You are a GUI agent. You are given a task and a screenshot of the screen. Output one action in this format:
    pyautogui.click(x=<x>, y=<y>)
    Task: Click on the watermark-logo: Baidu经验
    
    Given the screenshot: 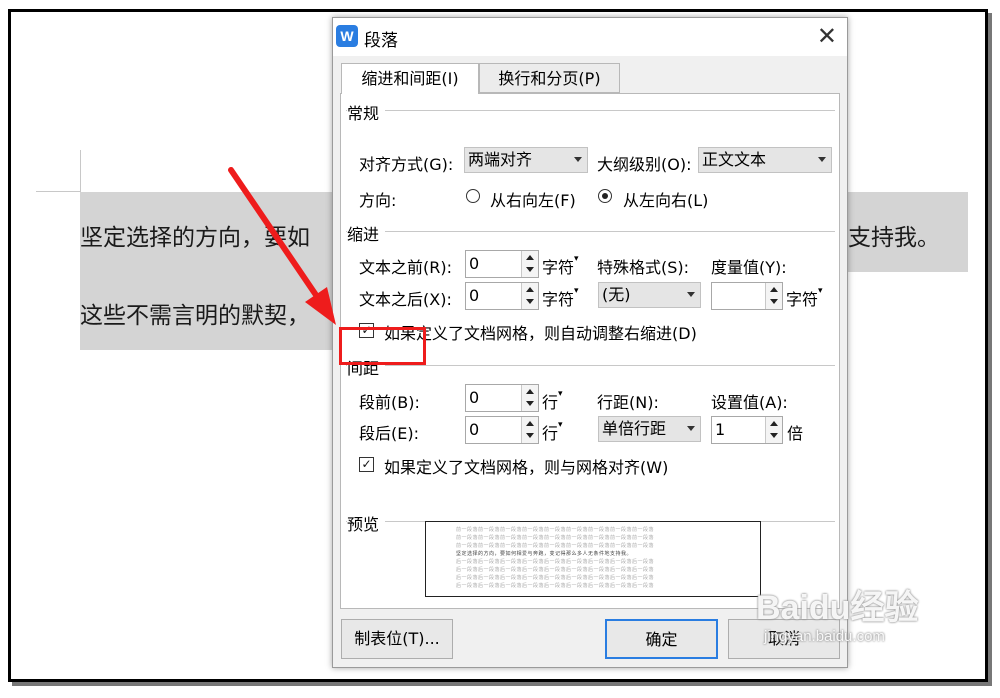 What is the action you would take?
    pyautogui.click(x=837, y=608)
    